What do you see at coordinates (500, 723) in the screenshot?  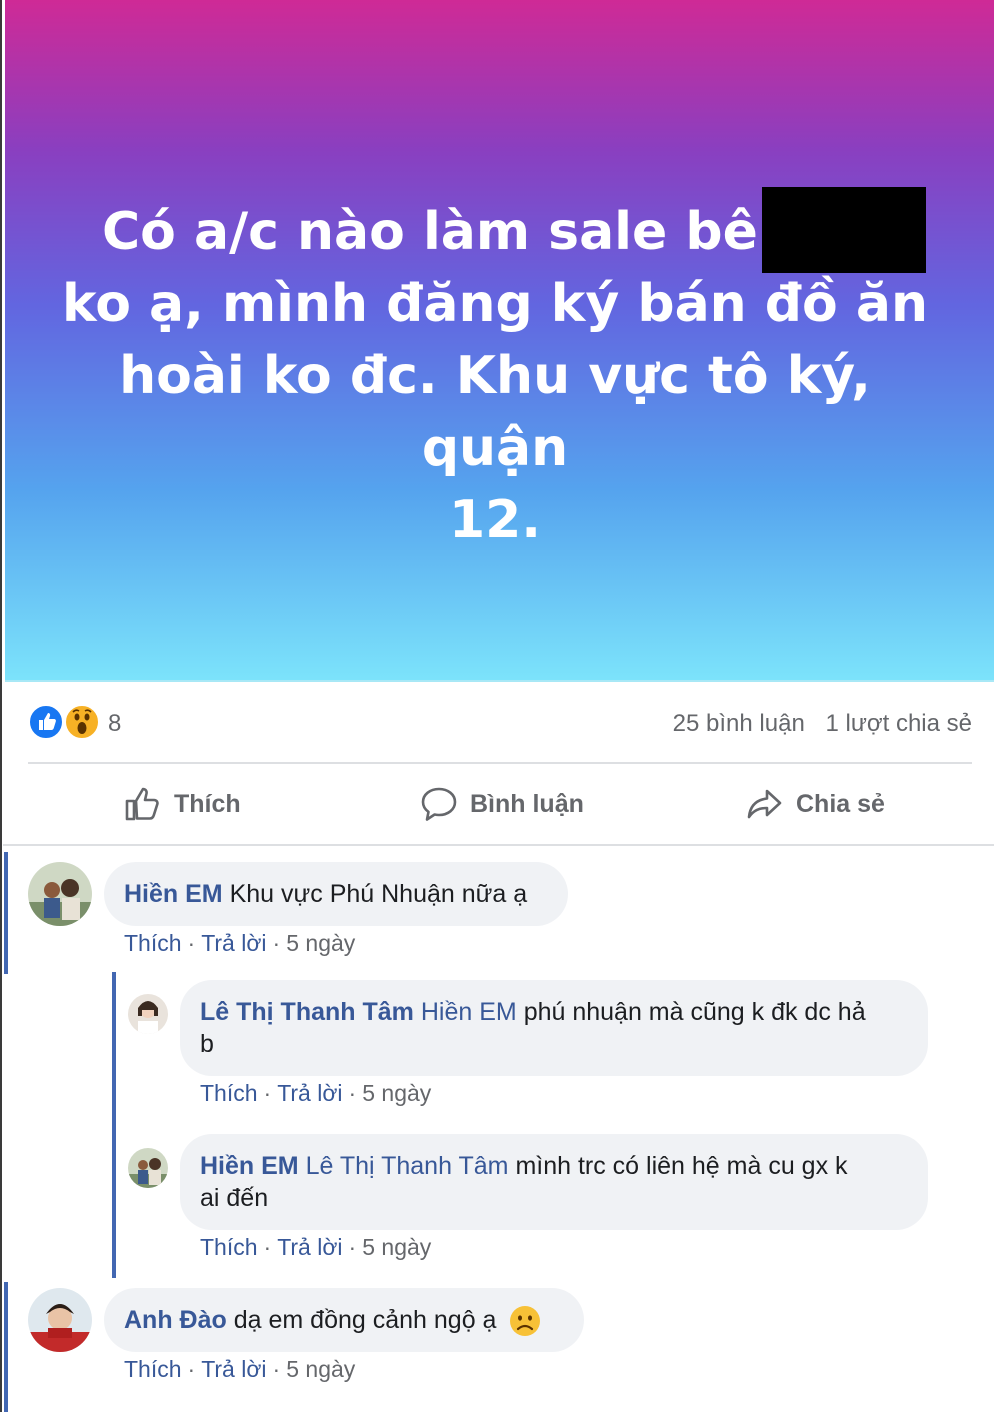 I see `post-stats-bar: 8 25 bình luận 1 lượt chia sẻ` at bounding box center [500, 723].